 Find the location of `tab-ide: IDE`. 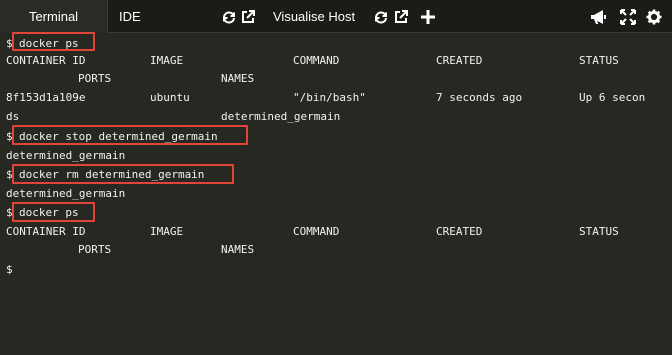

tab-ide: IDE is located at coordinates (130, 16).